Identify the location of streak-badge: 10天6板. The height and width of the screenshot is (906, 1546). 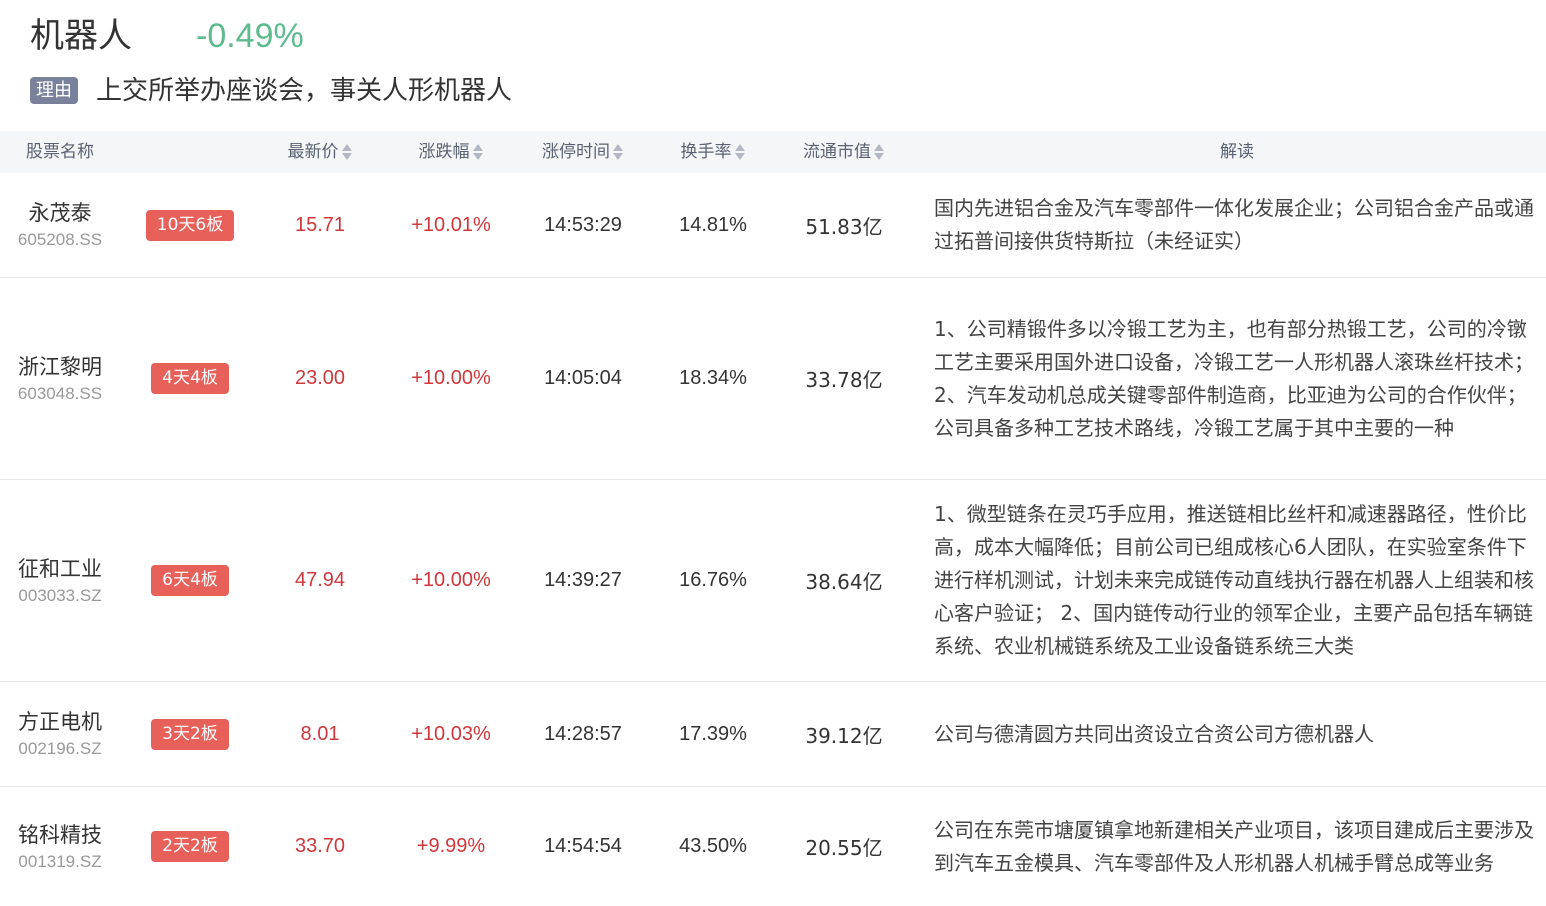
(190, 225).